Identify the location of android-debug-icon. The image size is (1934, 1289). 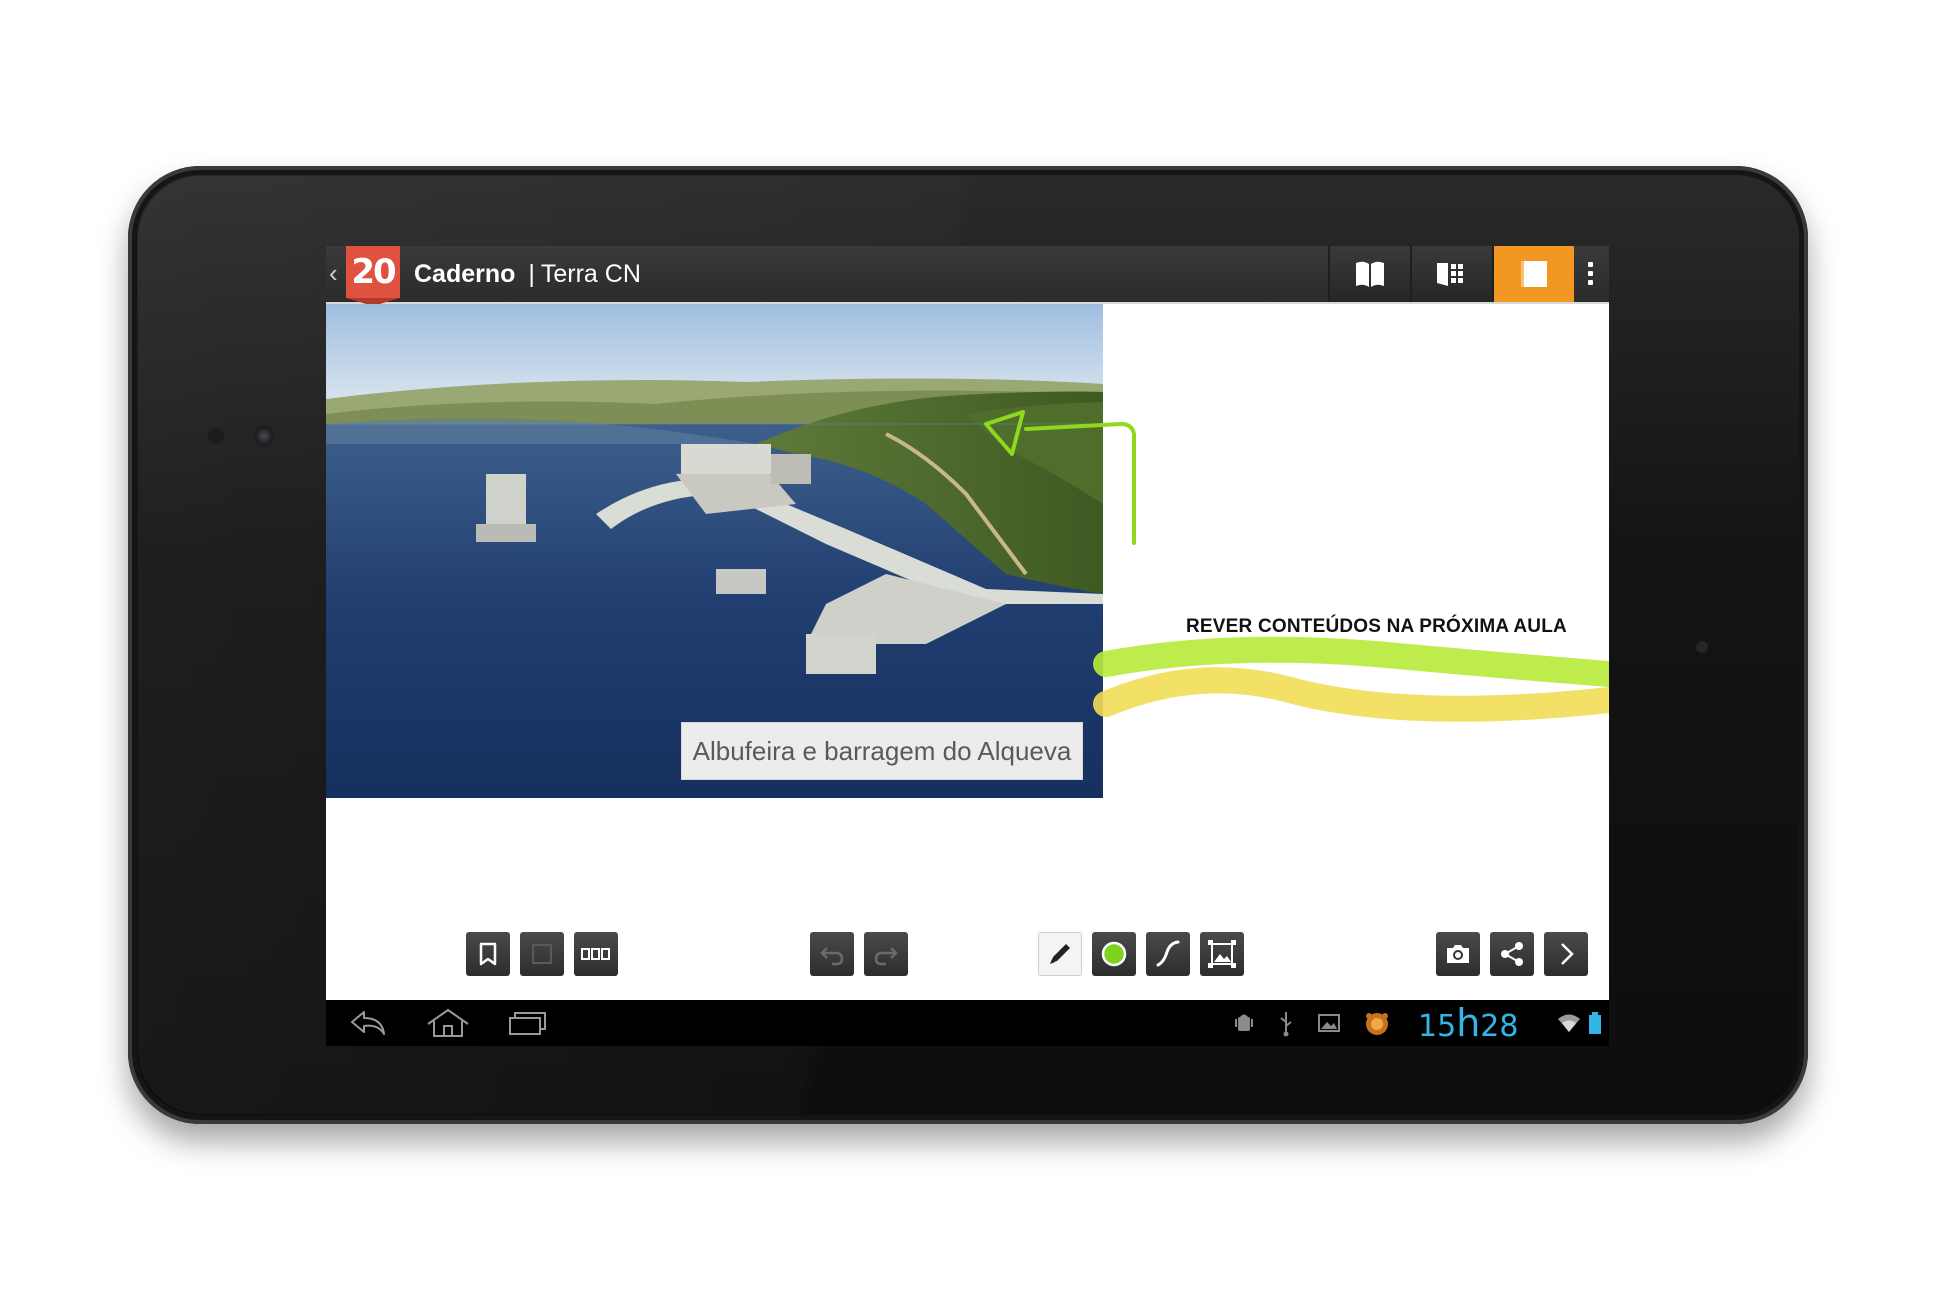
(1244, 1022).